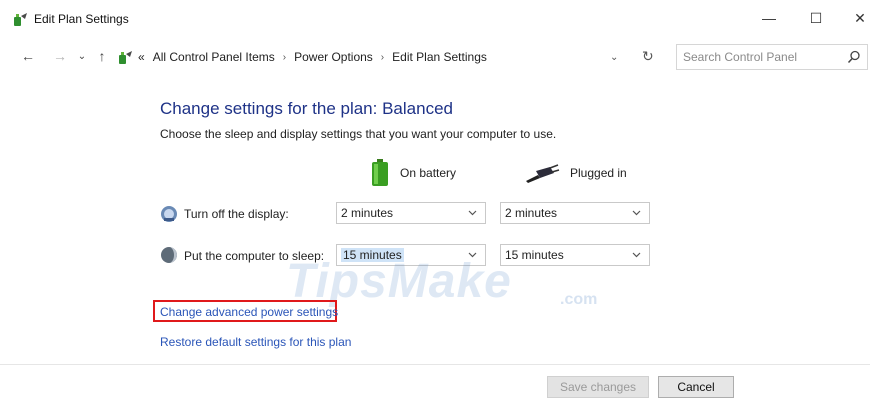 The width and height of the screenshot is (870, 398). Describe the element at coordinates (81, 19) in the screenshot. I see `window-title: Edit Plan Settings` at that location.